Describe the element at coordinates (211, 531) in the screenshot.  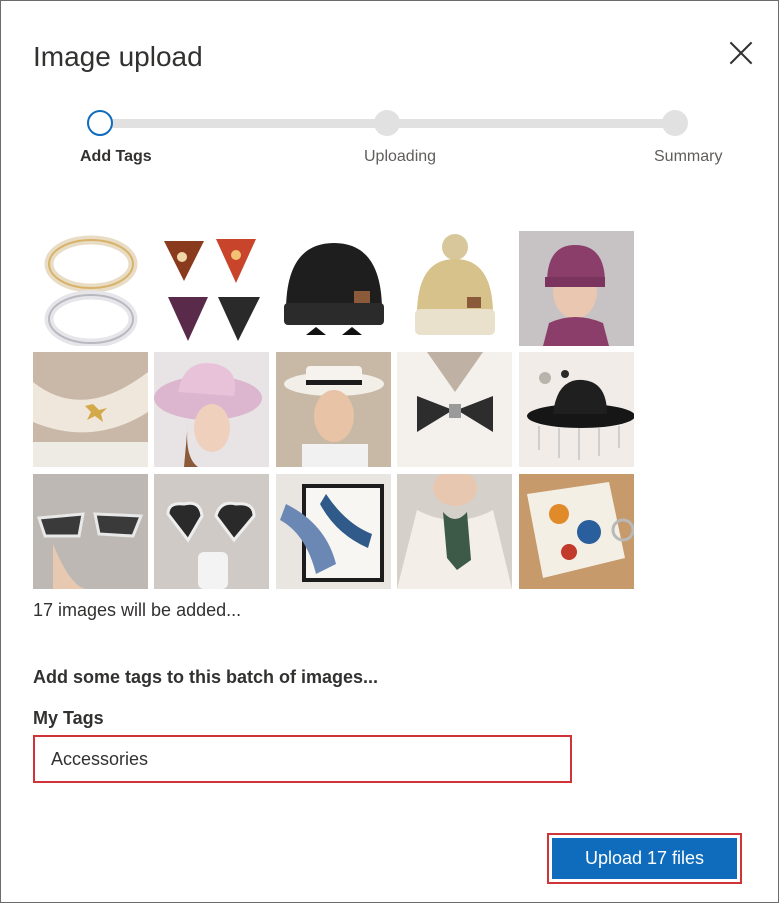
I see `thumbnail-heart-sunglasses` at that location.